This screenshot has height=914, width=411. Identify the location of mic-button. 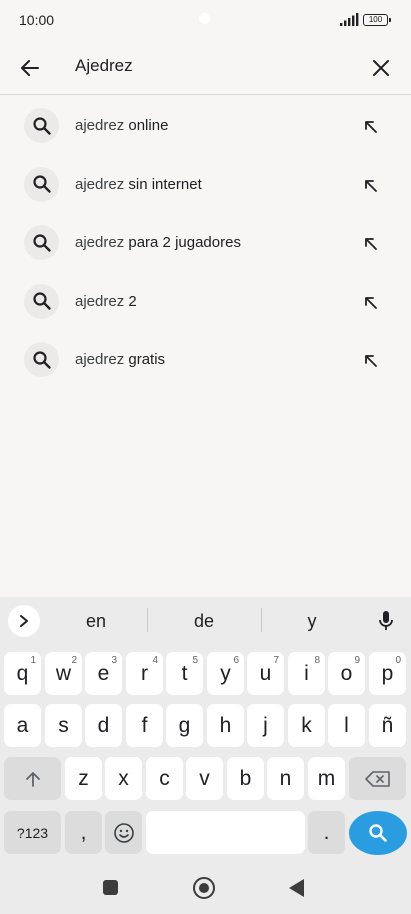
(386, 621).